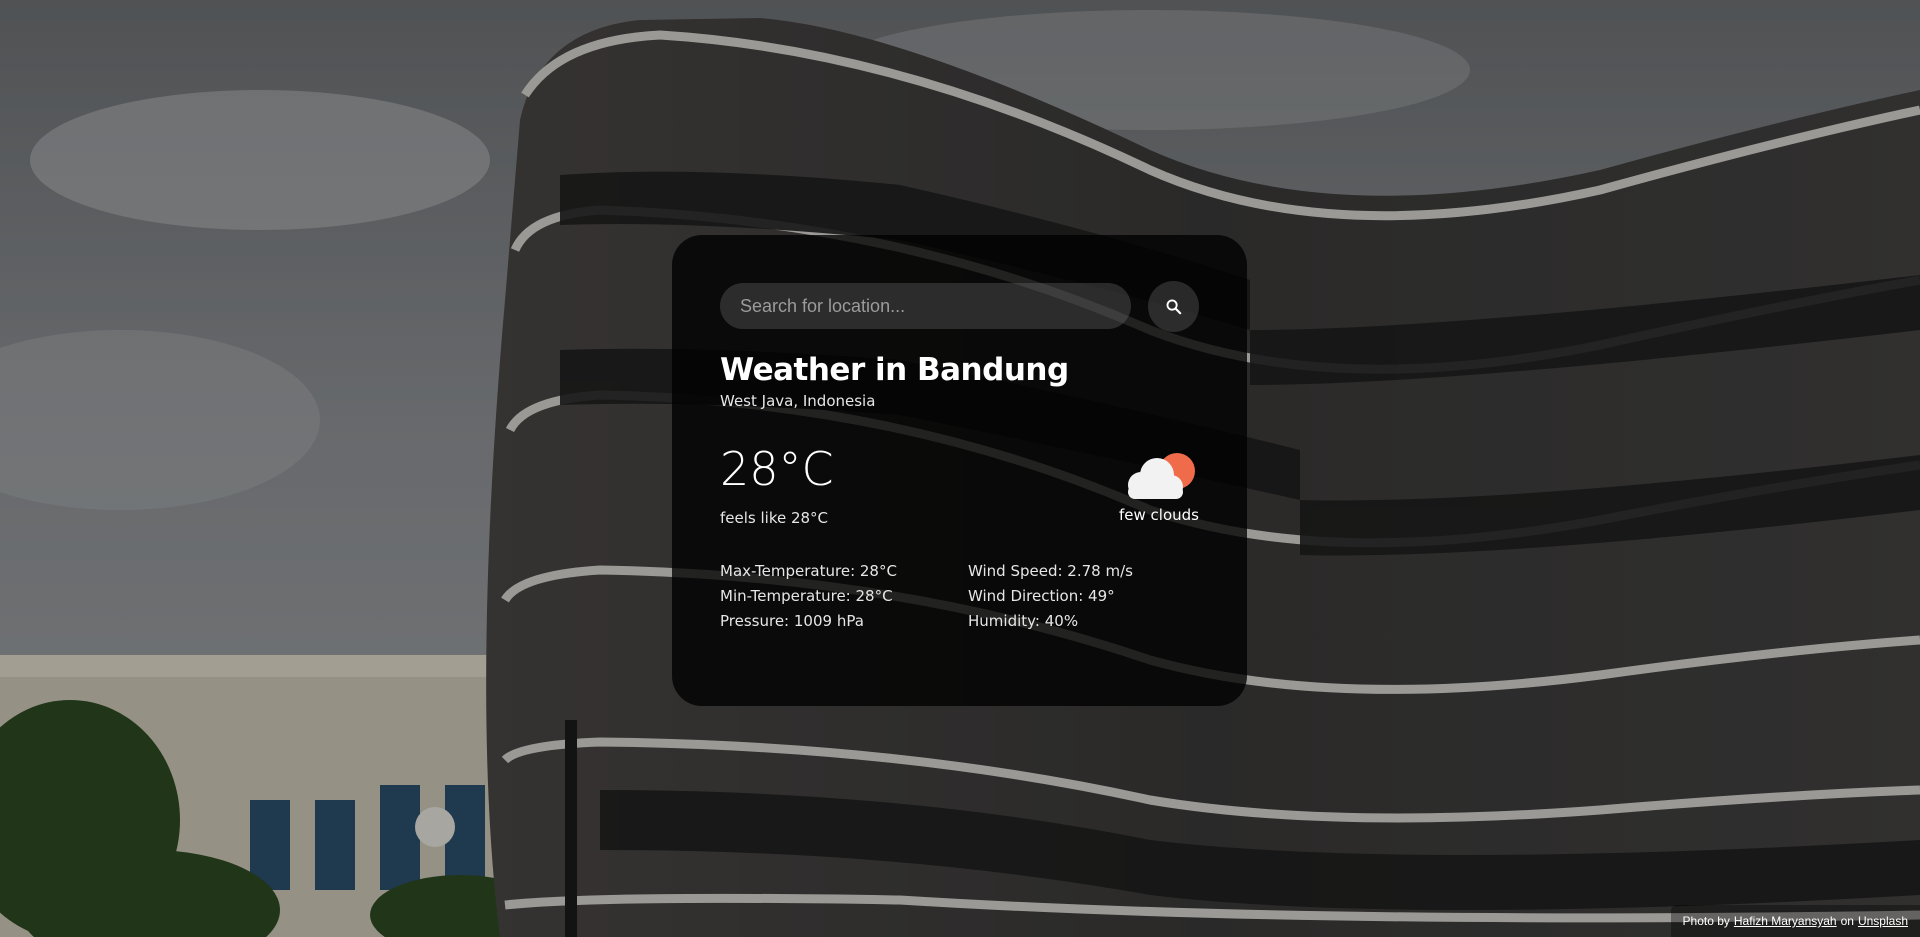 The width and height of the screenshot is (1920, 937). I want to click on search-button, so click(1173, 306).